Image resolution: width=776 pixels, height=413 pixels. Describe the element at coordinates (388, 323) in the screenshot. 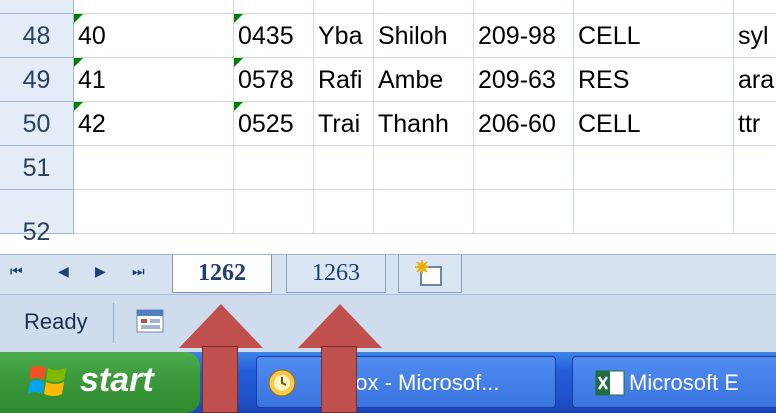

I see `status-bar: Ready` at that location.